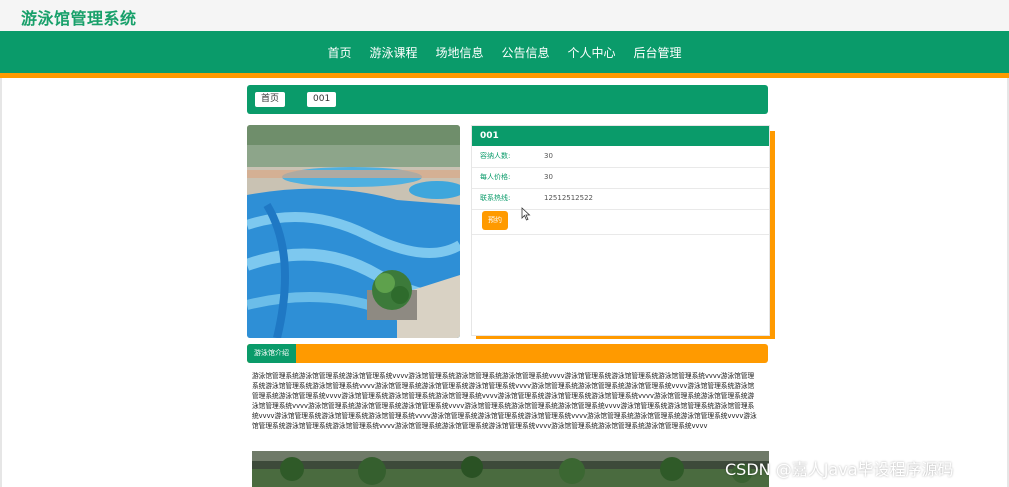  What do you see at coordinates (568, 198) in the screenshot?
I see `hotline-value: 12512512522` at bounding box center [568, 198].